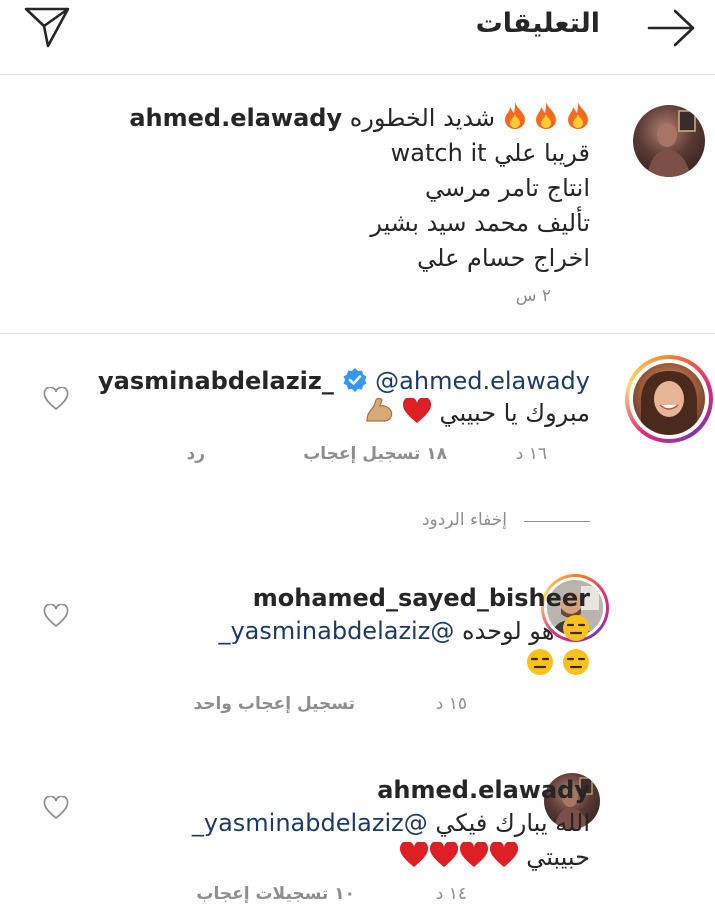  Describe the element at coordinates (512, 823) in the screenshot. I see `comment-text: الله يبارك فيكي` at that location.